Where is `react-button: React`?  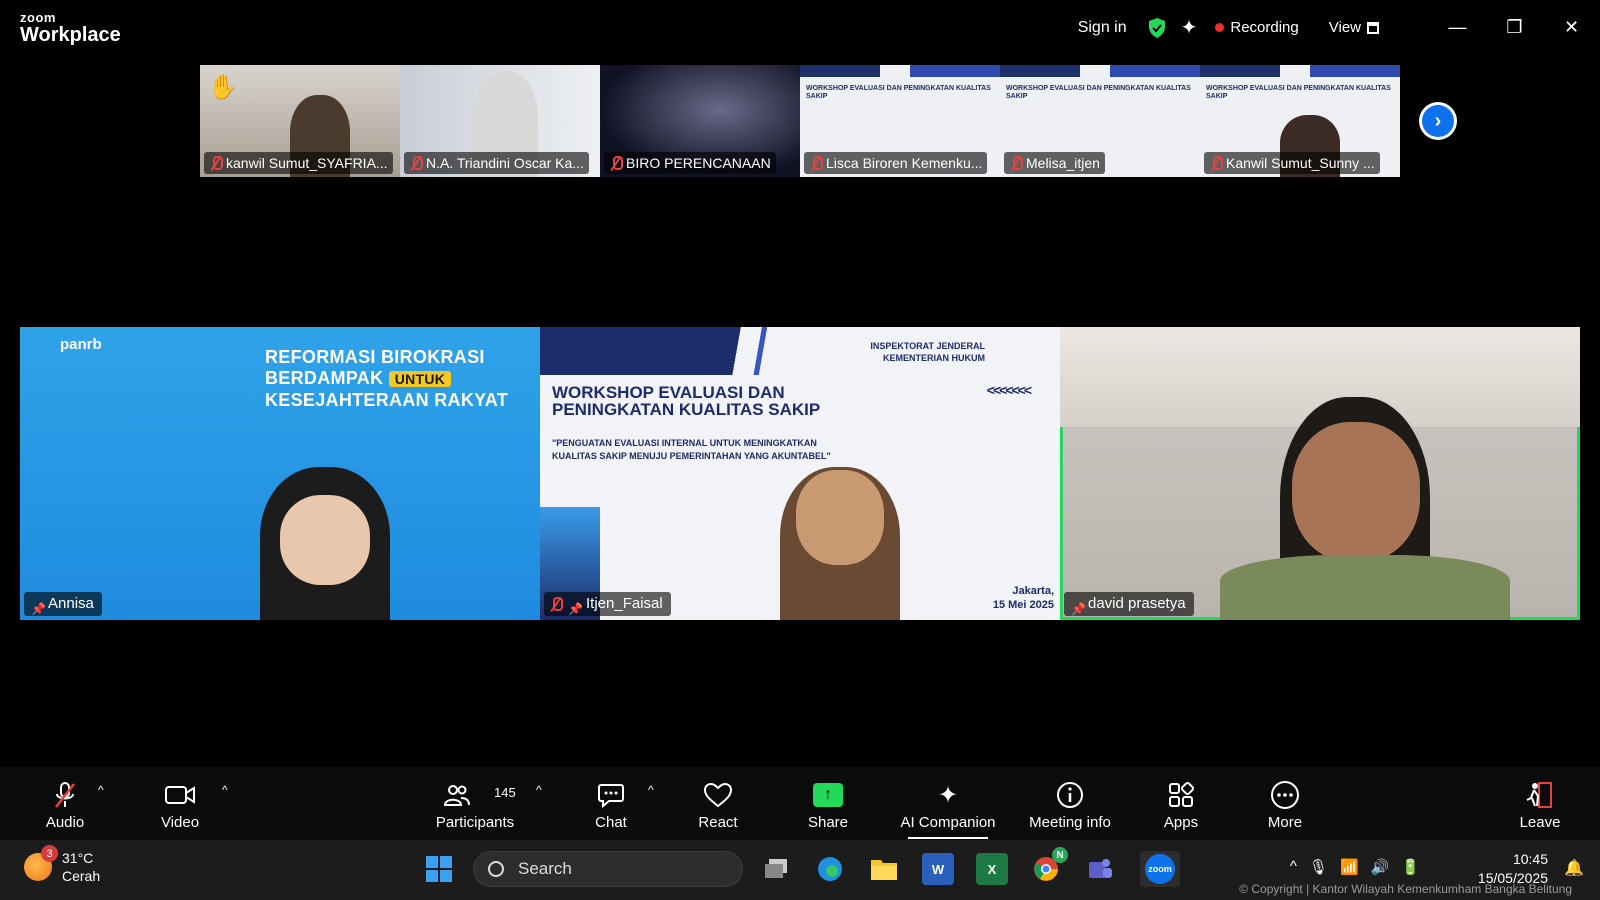 react-button: React is located at coordinates (718, 803).